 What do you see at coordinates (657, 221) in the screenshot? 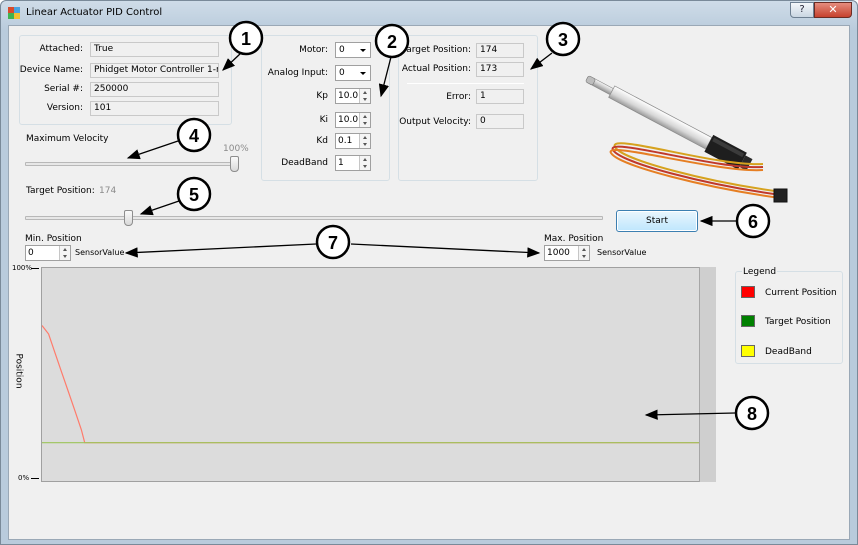
I see `start-button: Start` at bounding box center [657, 221].